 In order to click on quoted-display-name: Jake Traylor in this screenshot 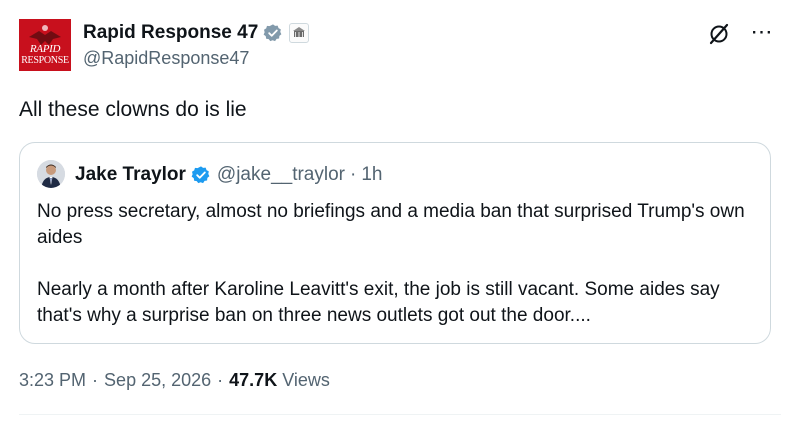, I will do `click(130, 175)`.